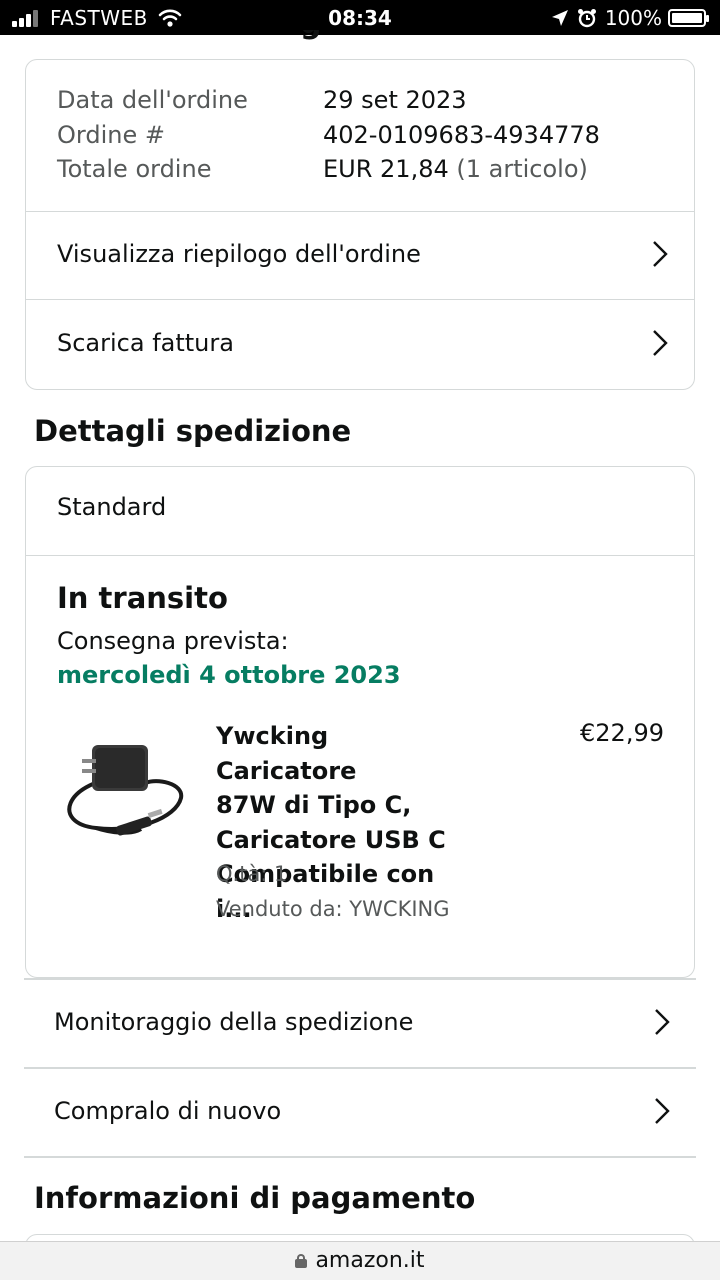 The width and height of the screenshot is (720, 1280). What do you see at coordinates (234, 1022) in the screenshot?
I see `track-shipment-label: Monitoraggio della spedizione` at bounding box center [234, 1022].